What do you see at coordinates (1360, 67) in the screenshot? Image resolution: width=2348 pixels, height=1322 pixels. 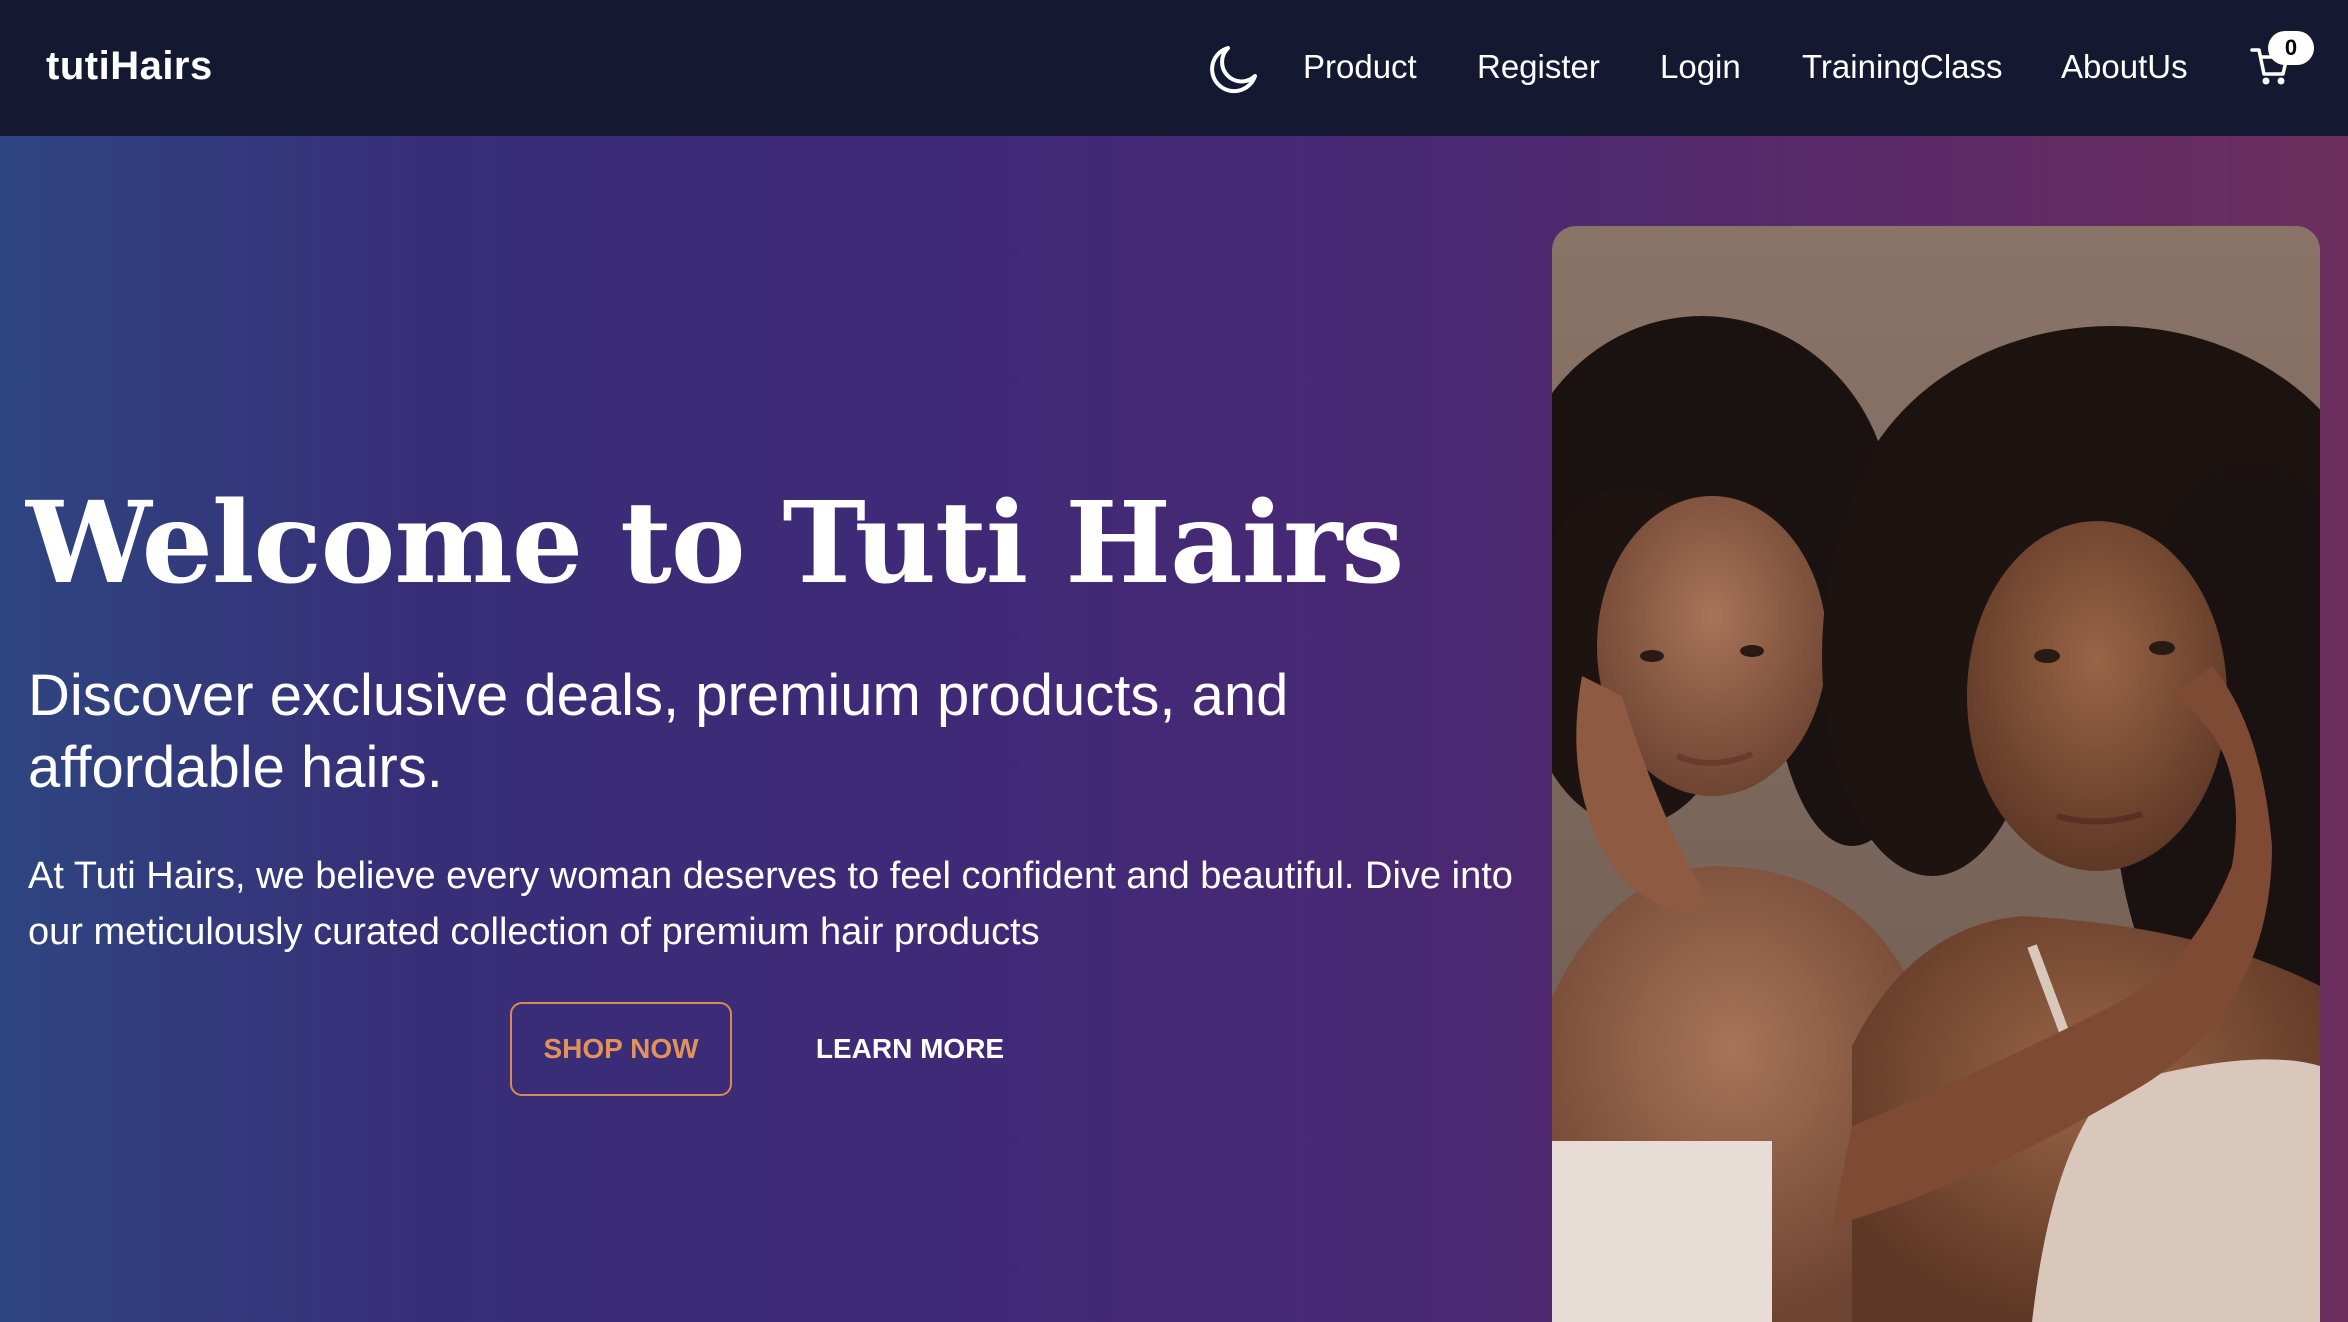 I see `nav-link-product: Product` at bounding box center [1360, 67].